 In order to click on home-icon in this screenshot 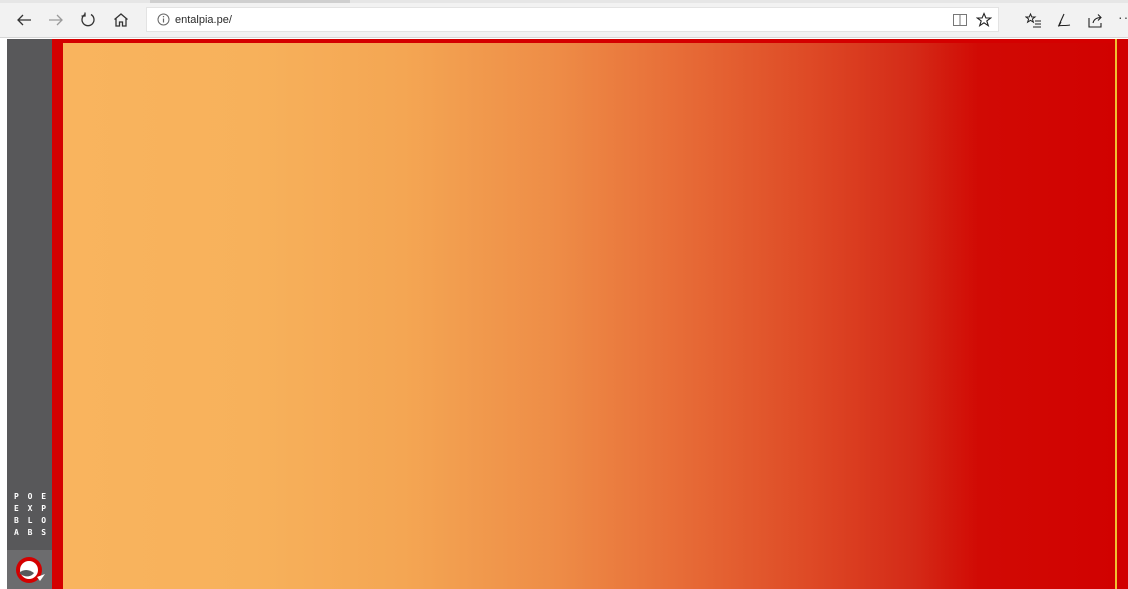, I will do `click(121, 20)`.